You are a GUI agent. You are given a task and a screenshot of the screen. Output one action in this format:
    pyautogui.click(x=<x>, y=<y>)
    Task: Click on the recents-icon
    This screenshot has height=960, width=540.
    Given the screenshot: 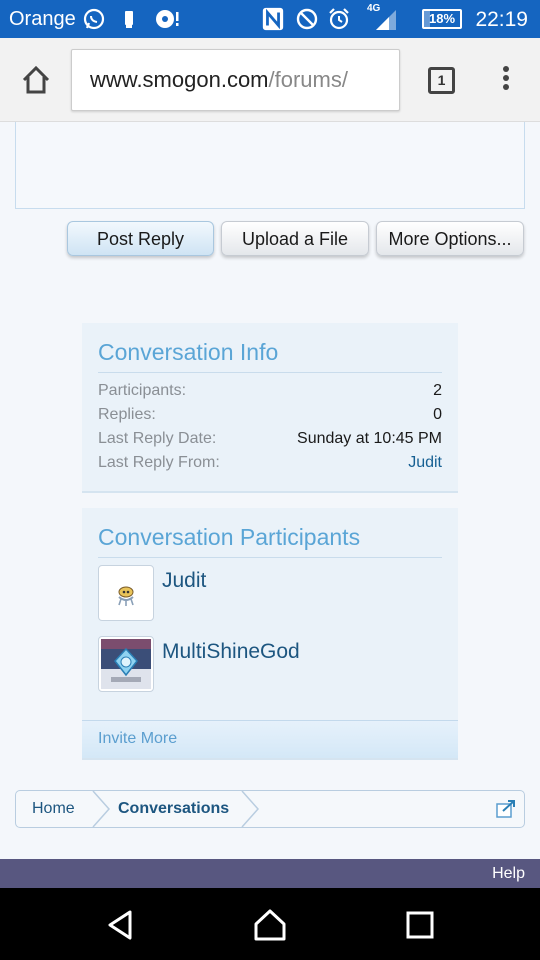 What is the action you would take?
    pyautogui.click(x=420, y=925)
    